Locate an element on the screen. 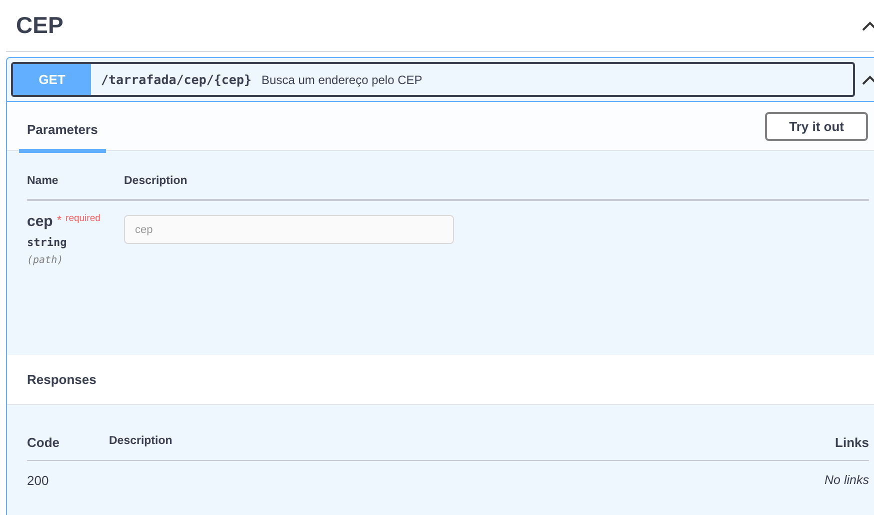 This screenshot has height=515, width=874. section-title: CEP is located at coordinates (40, 25).